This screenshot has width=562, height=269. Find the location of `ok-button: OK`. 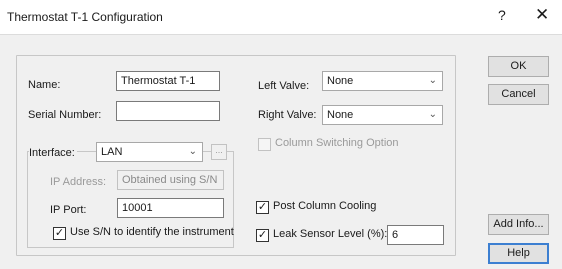

ok-button: OK is located at coordinates (518, 66).